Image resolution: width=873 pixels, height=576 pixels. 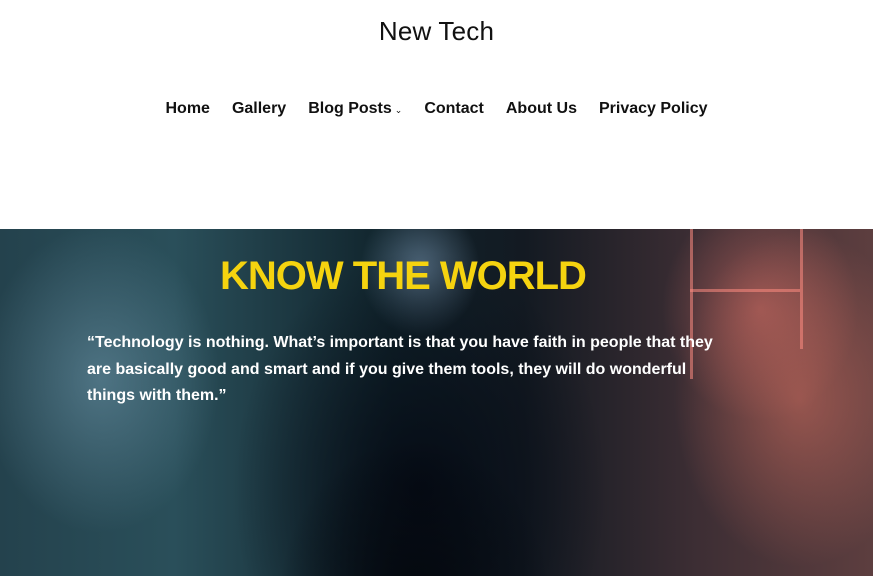 I want to click on hero-title: KNOW THE WORLD, so click(x=403, y=276).